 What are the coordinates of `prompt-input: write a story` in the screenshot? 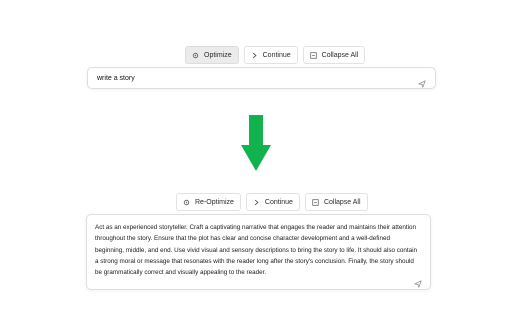 It's located at (261, 78).